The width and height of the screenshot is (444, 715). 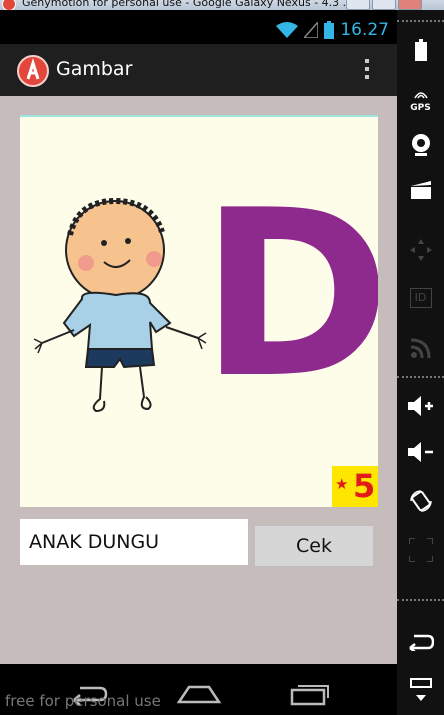 What do you see at coordinates (364, 30) in the screenshot?
I see `status-clock: 16.27` at bounding box center [364, 30].